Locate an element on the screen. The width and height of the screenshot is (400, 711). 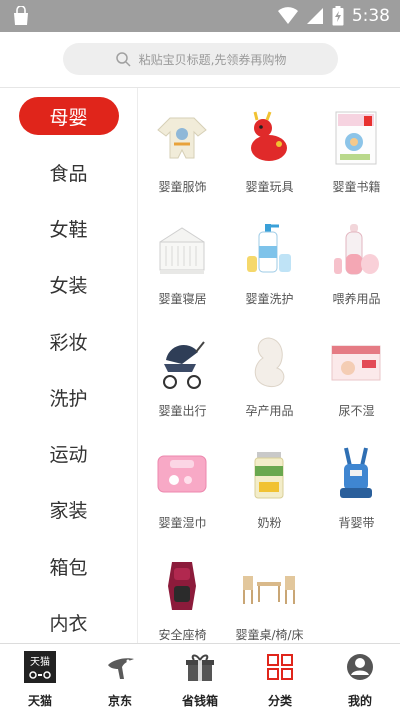
tab-jd: 京东 is located at coordinates (120, 677).